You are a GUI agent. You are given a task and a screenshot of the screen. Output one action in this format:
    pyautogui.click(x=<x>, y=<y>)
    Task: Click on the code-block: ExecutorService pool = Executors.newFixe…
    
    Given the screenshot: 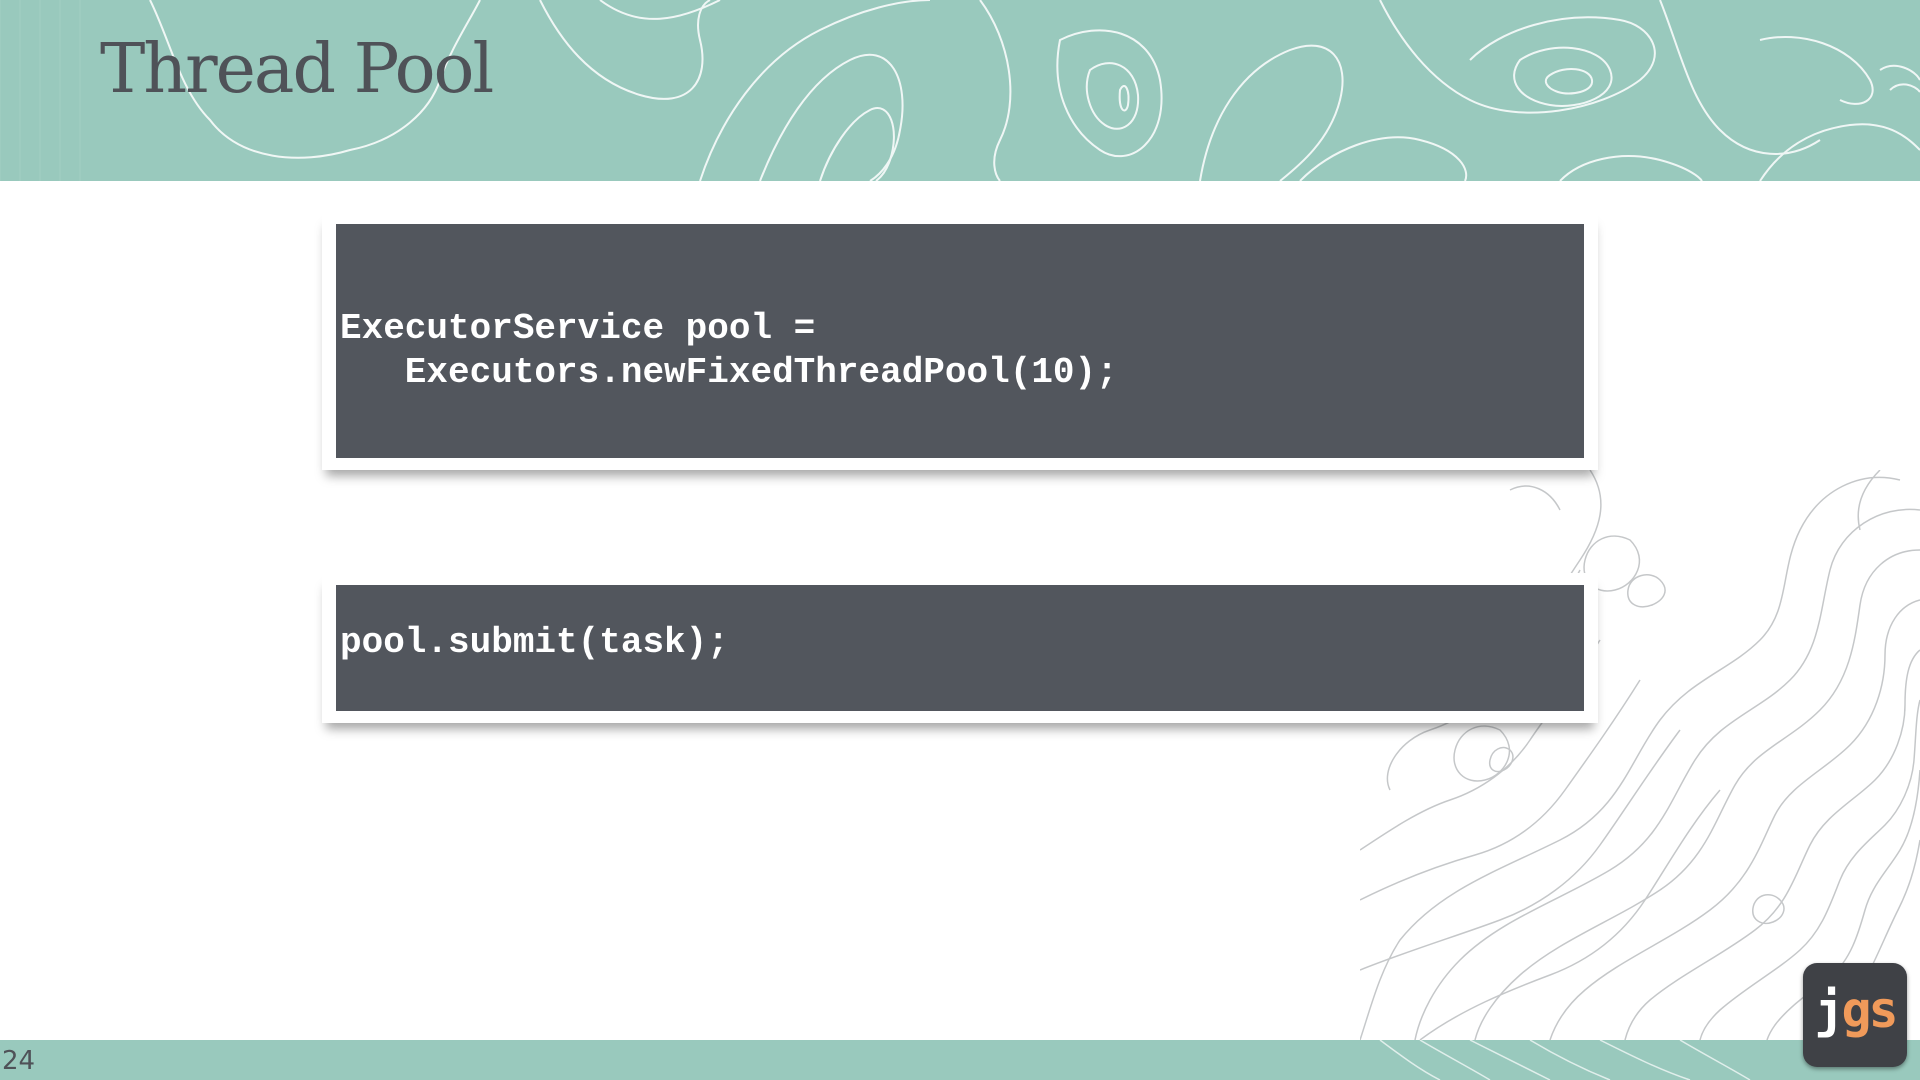 What is the action you would take?
    pyautogui.click(x=960, y=341)
    